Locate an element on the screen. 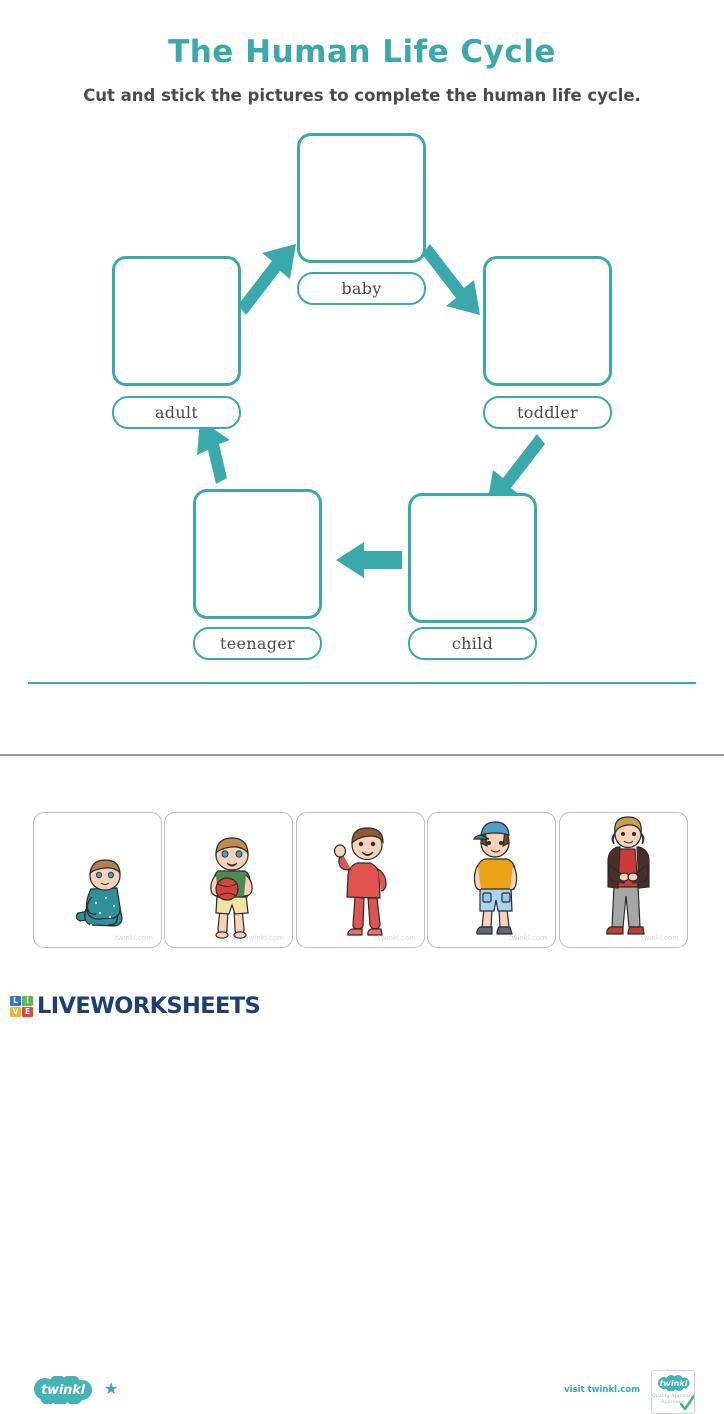 This screenshot has height=1414, width=724. arrow-adult-to-baby is located at coordinates (267, 279).